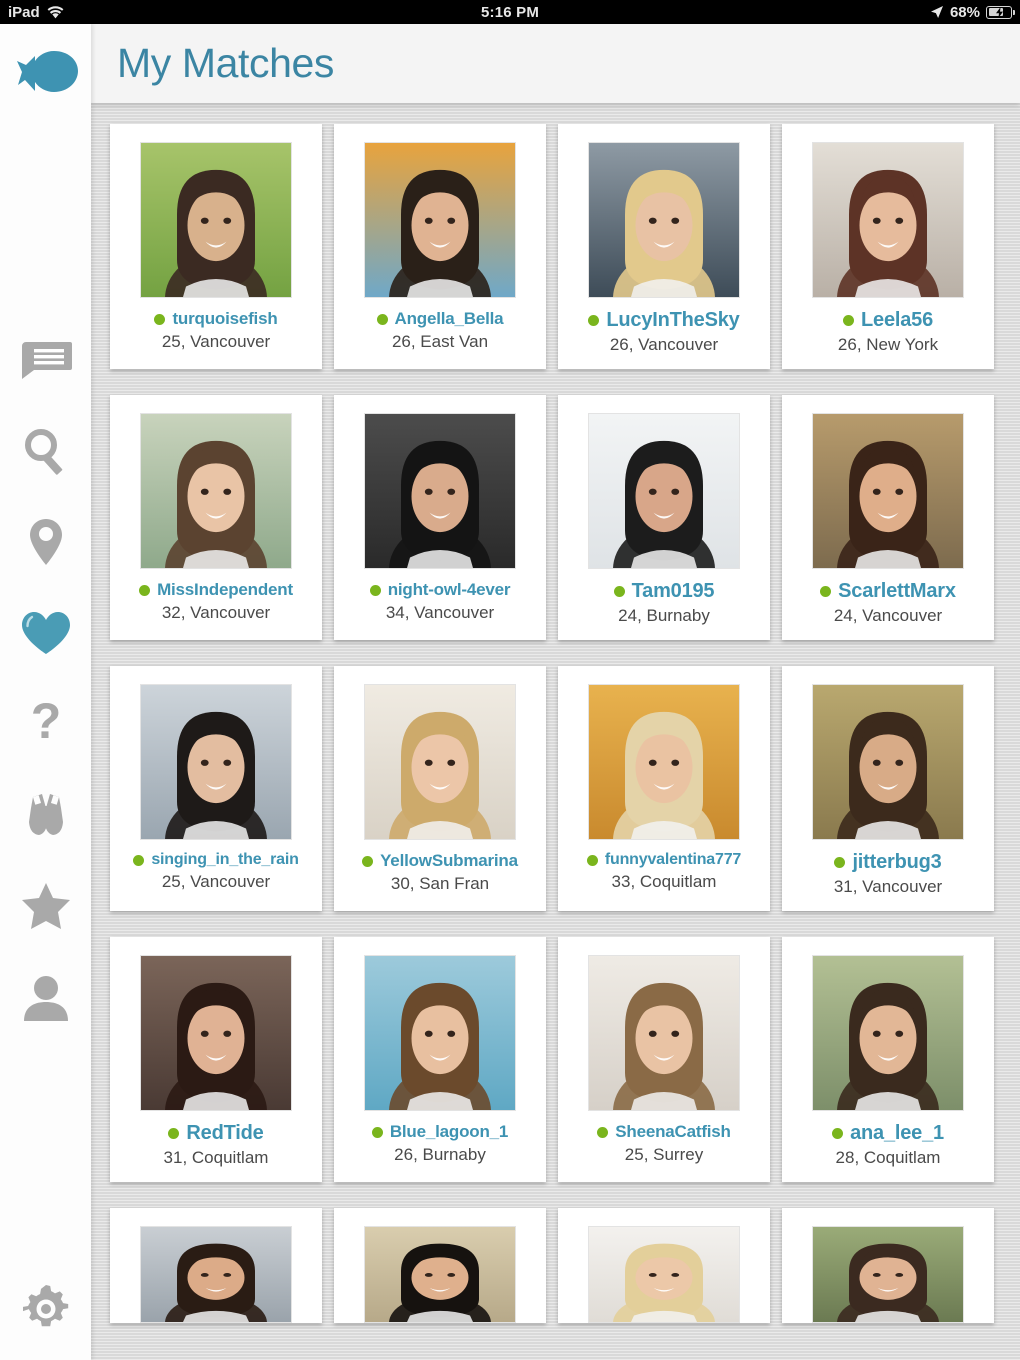  Describe the element at coordinates (45, 814) in the screenshot. I see `sidebar-item-viewed` at that location.